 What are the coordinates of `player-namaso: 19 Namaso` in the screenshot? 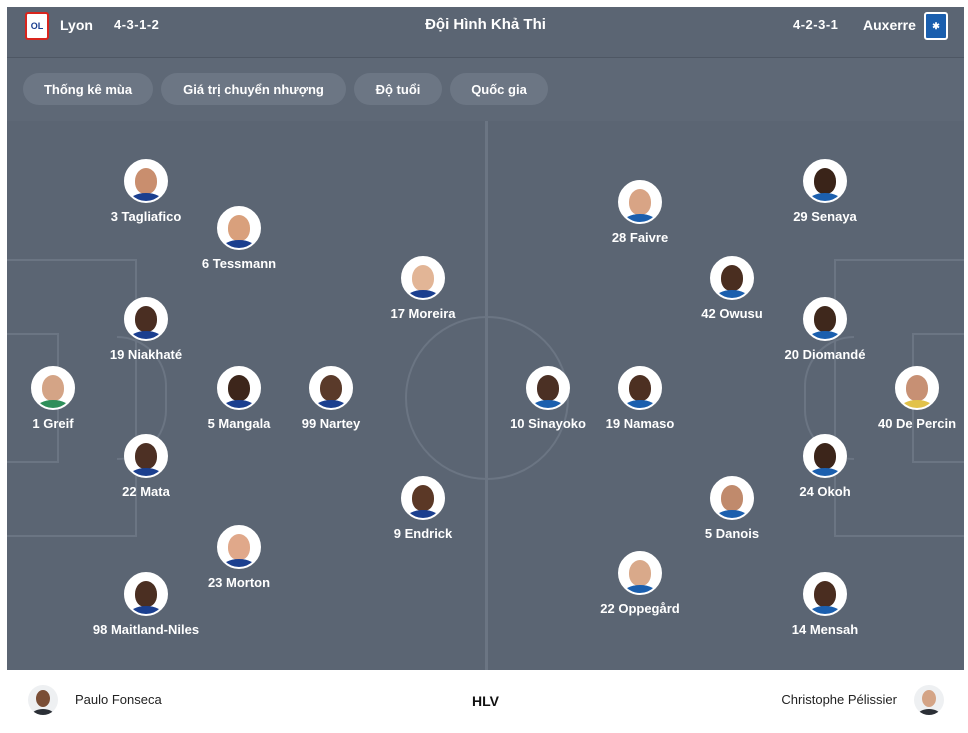 It's located at (640, 399).